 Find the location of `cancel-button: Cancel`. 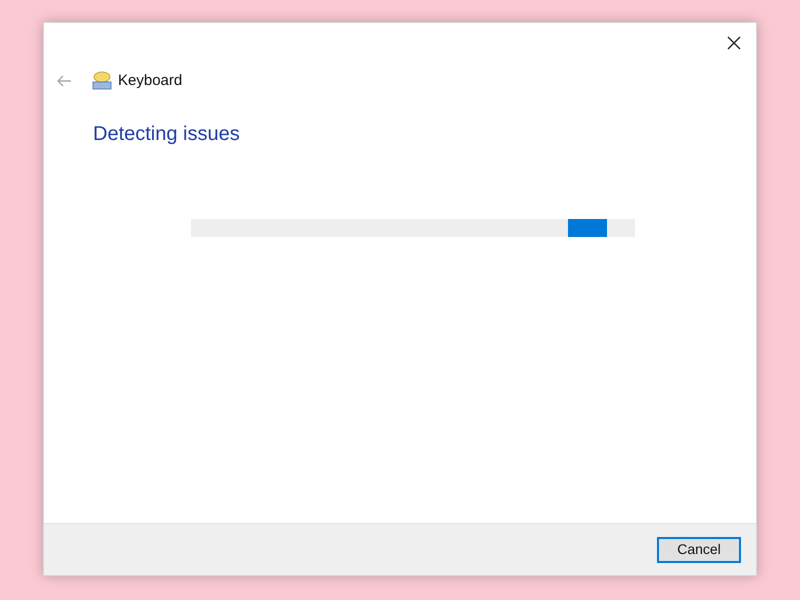

cancel-button: Cancel is located at coordinates (699, 549).